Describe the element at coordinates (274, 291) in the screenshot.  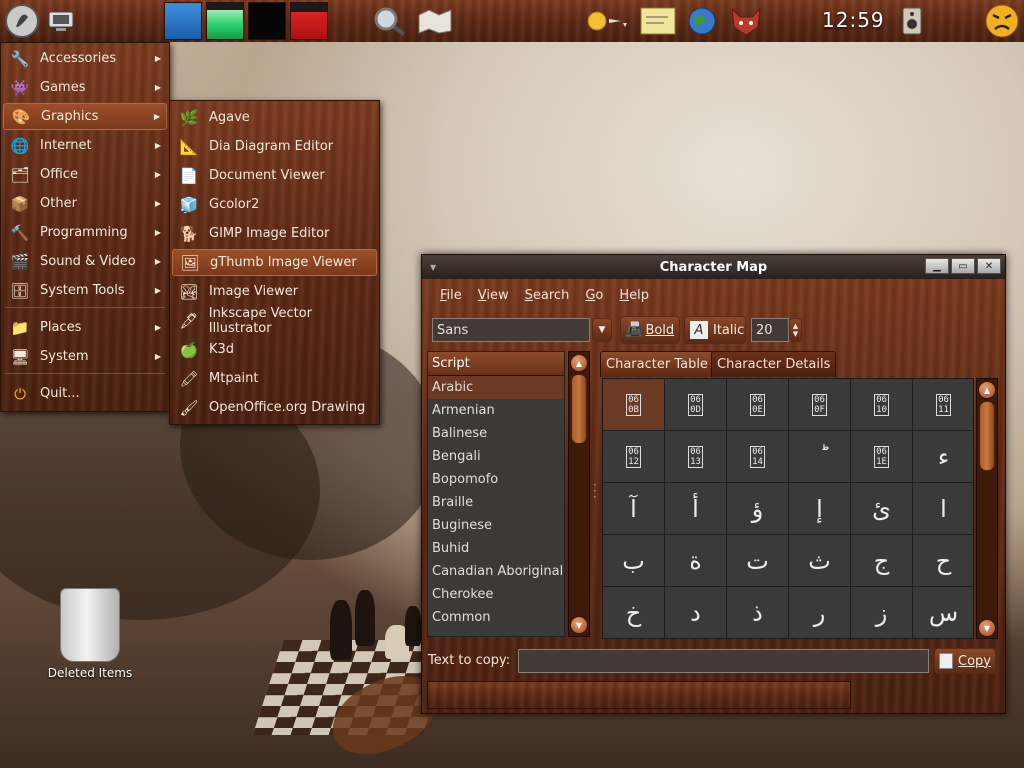
I see `menu-item-image-viewer: 🏞 Image Viewer` at that location.